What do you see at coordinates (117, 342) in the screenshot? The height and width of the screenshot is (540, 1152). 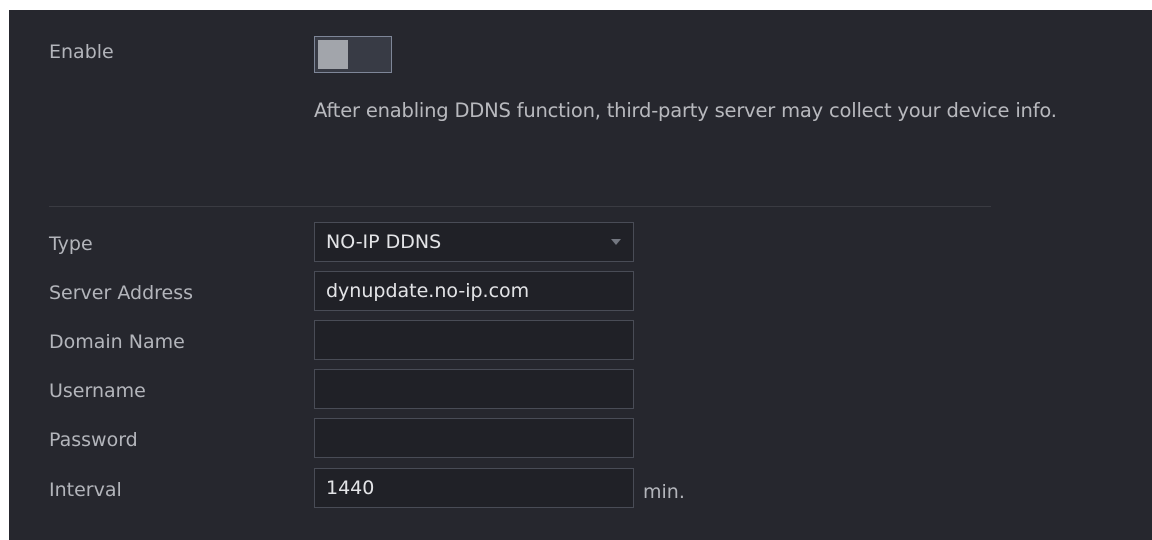 I see `domain-name-label: Domain Name` at bounding box center [117, 342].